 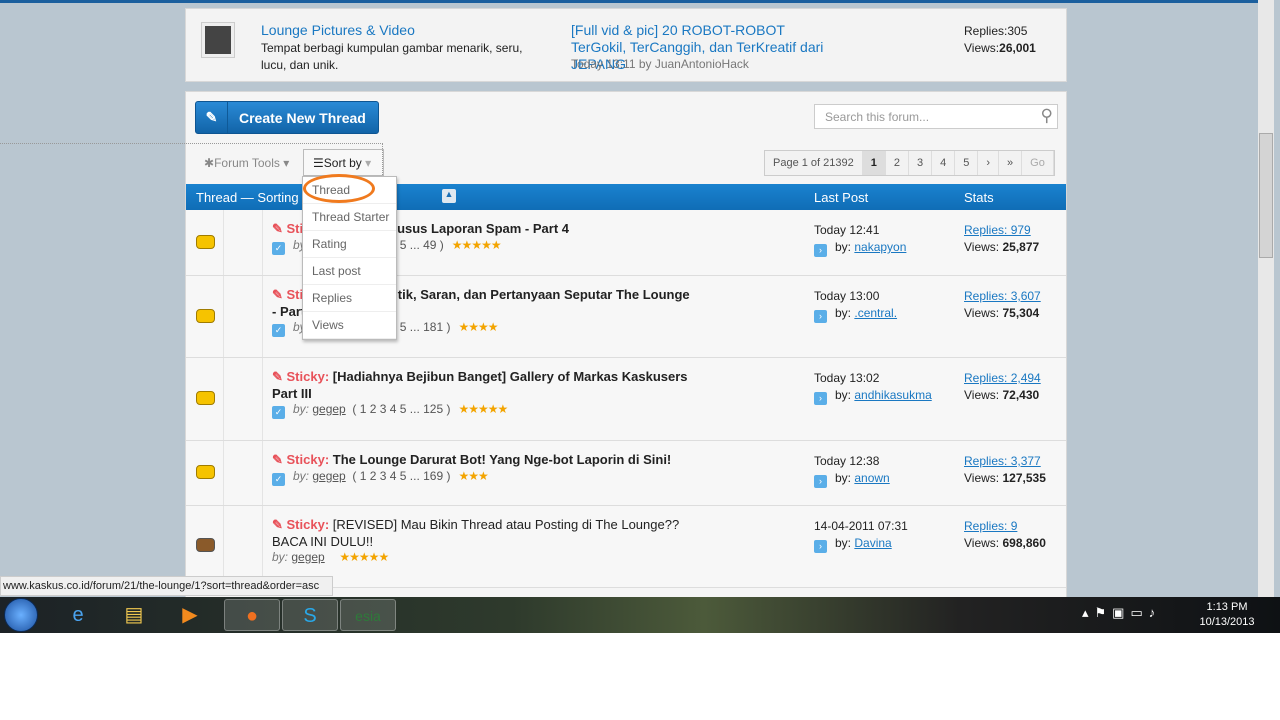 I want to click on scrollbar-thumb, so click(x=1266, y=195).